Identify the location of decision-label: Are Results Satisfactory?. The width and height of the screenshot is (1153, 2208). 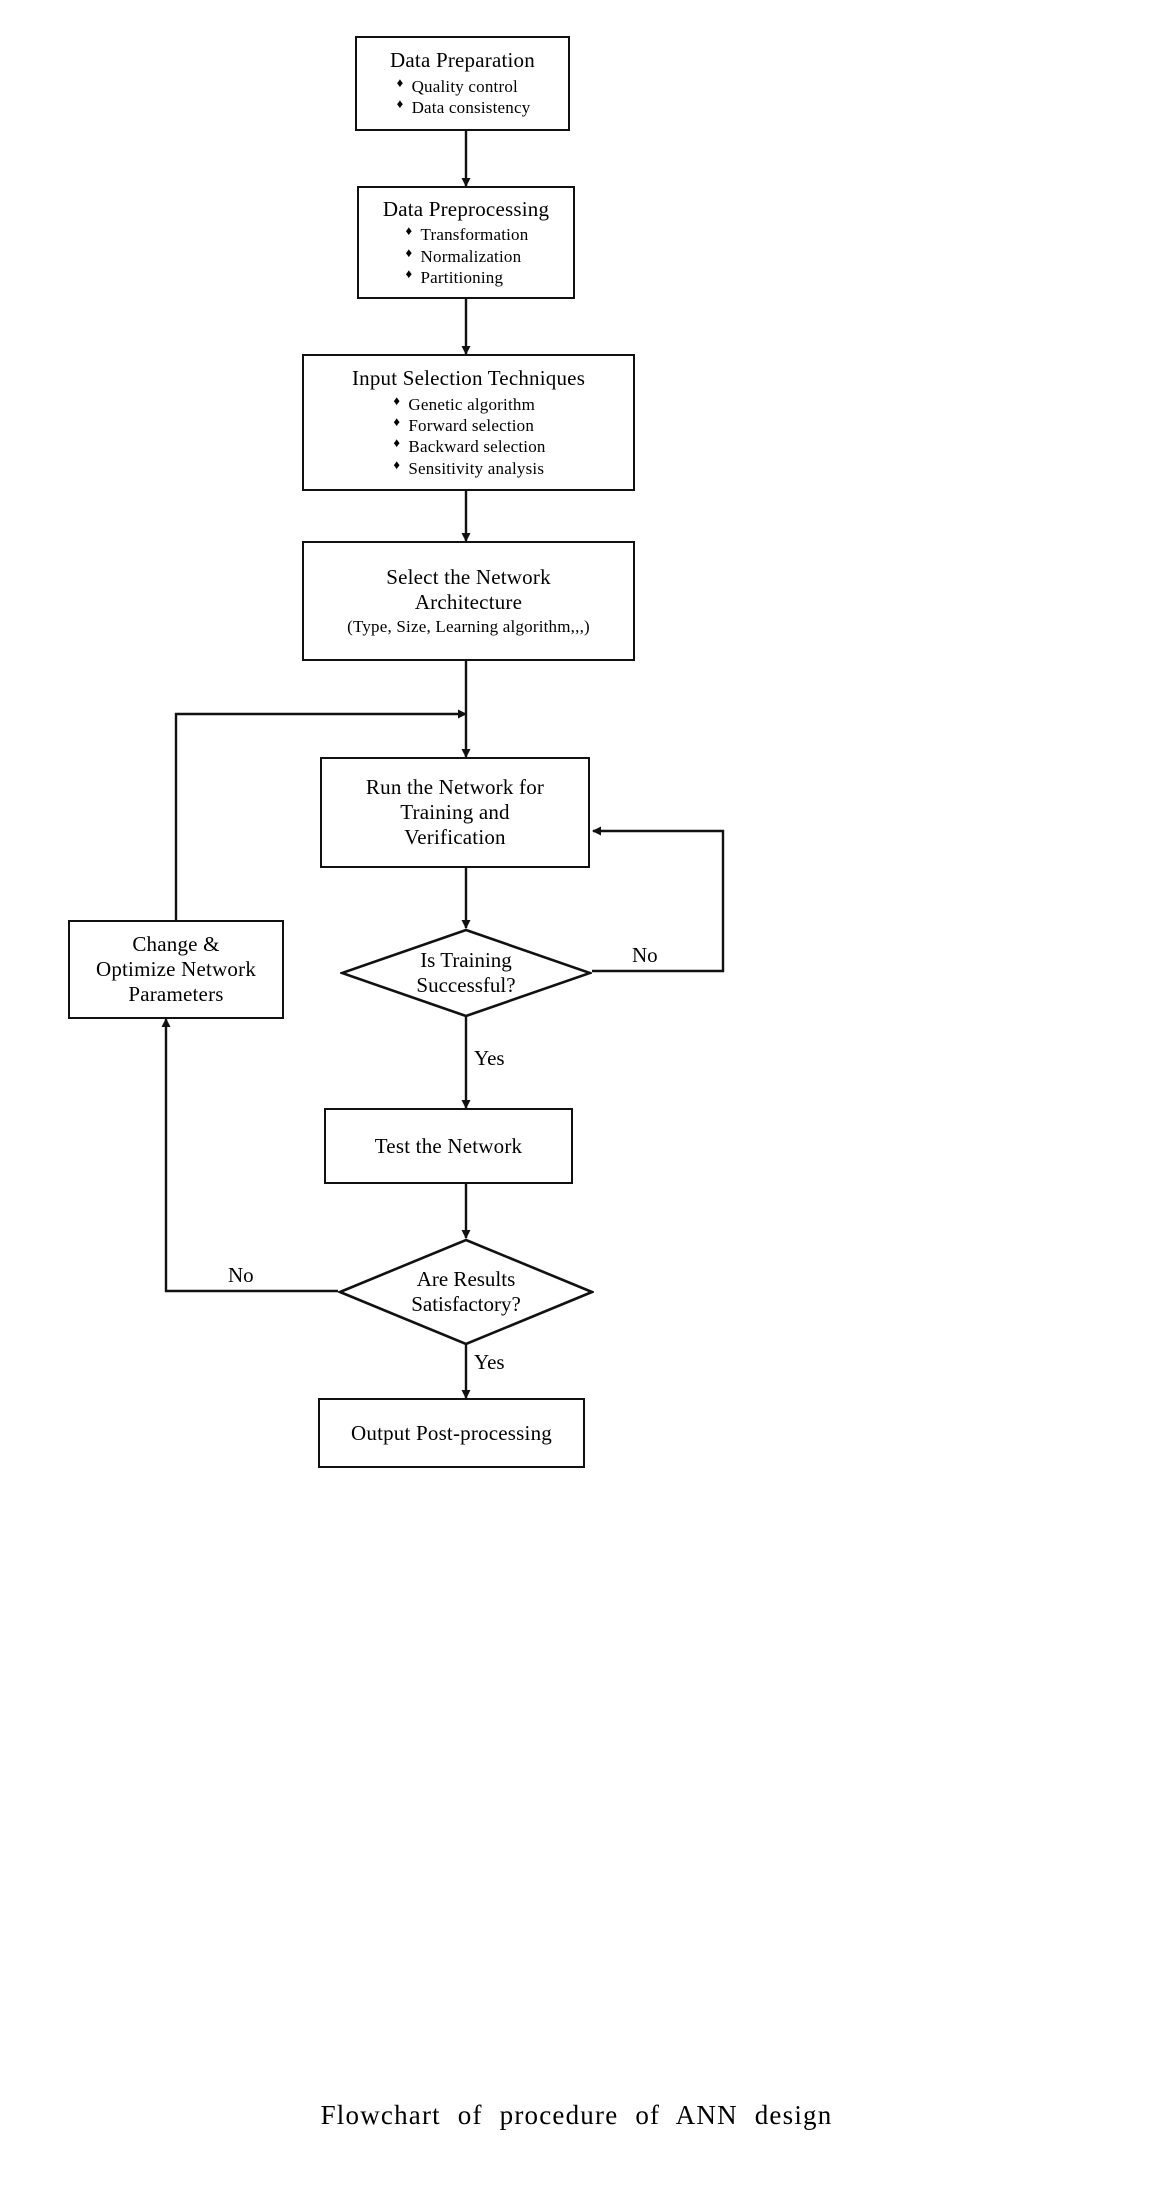
(466, 1291).